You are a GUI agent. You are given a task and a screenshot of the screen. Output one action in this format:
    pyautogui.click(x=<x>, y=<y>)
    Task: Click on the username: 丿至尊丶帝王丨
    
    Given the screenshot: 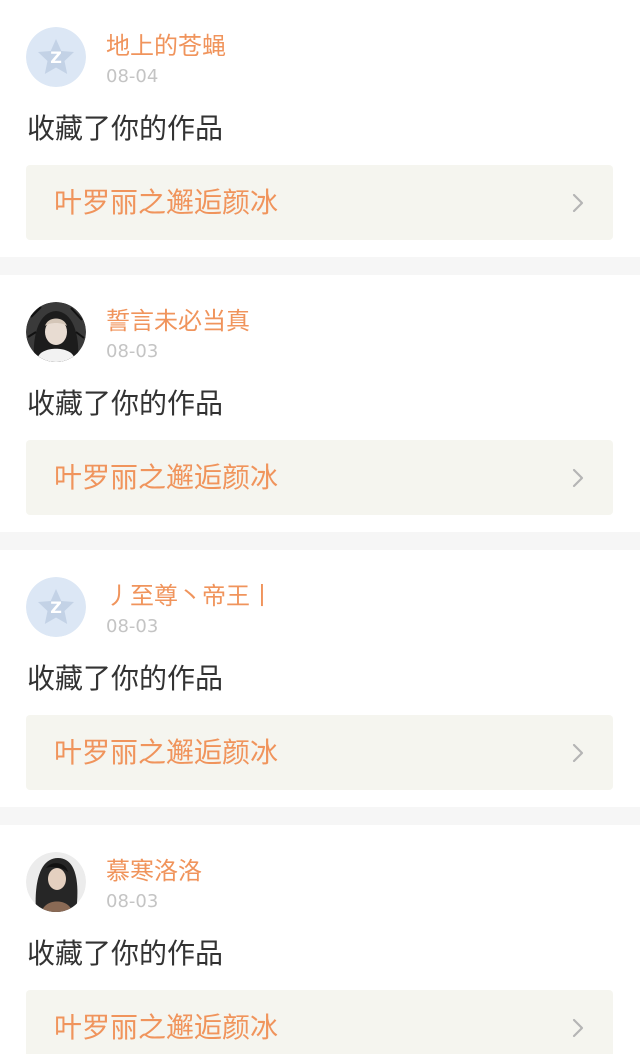 What is the action you would take?
    pyautogui.click(x=190, y=596)
    